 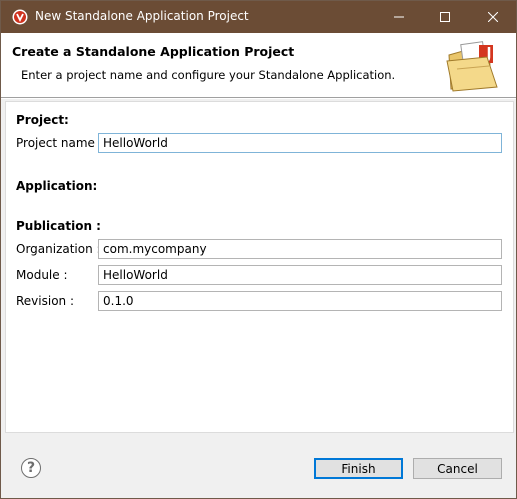 I want to click on revision-input, so click(x=300, y=301).